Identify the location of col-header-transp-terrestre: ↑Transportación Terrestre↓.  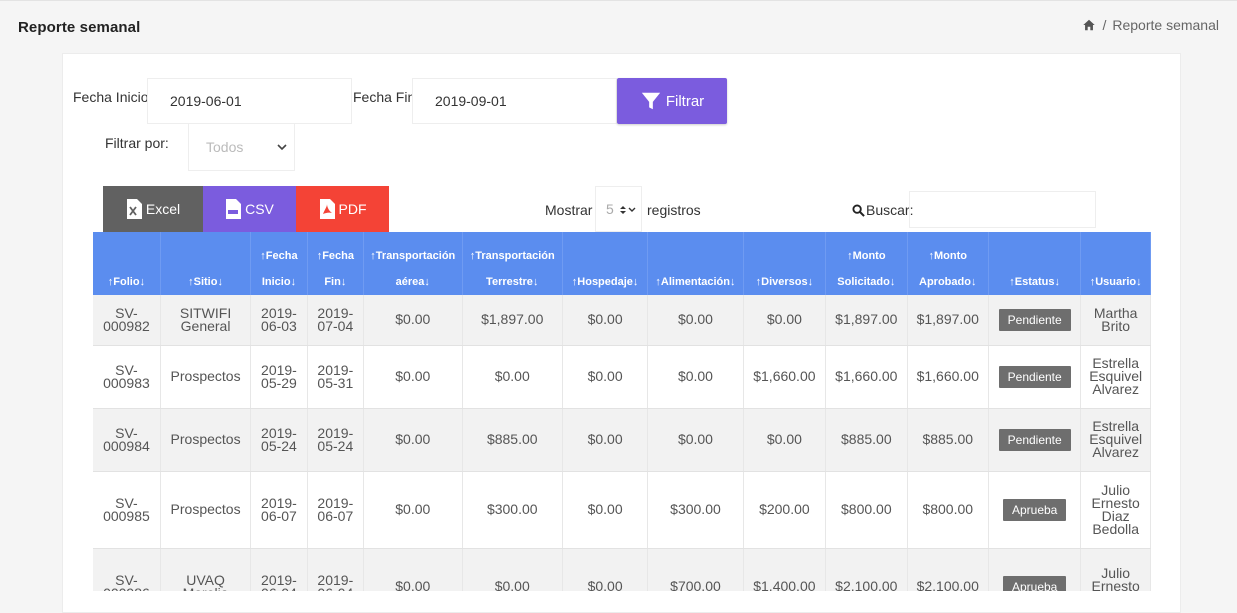
(512, 263).